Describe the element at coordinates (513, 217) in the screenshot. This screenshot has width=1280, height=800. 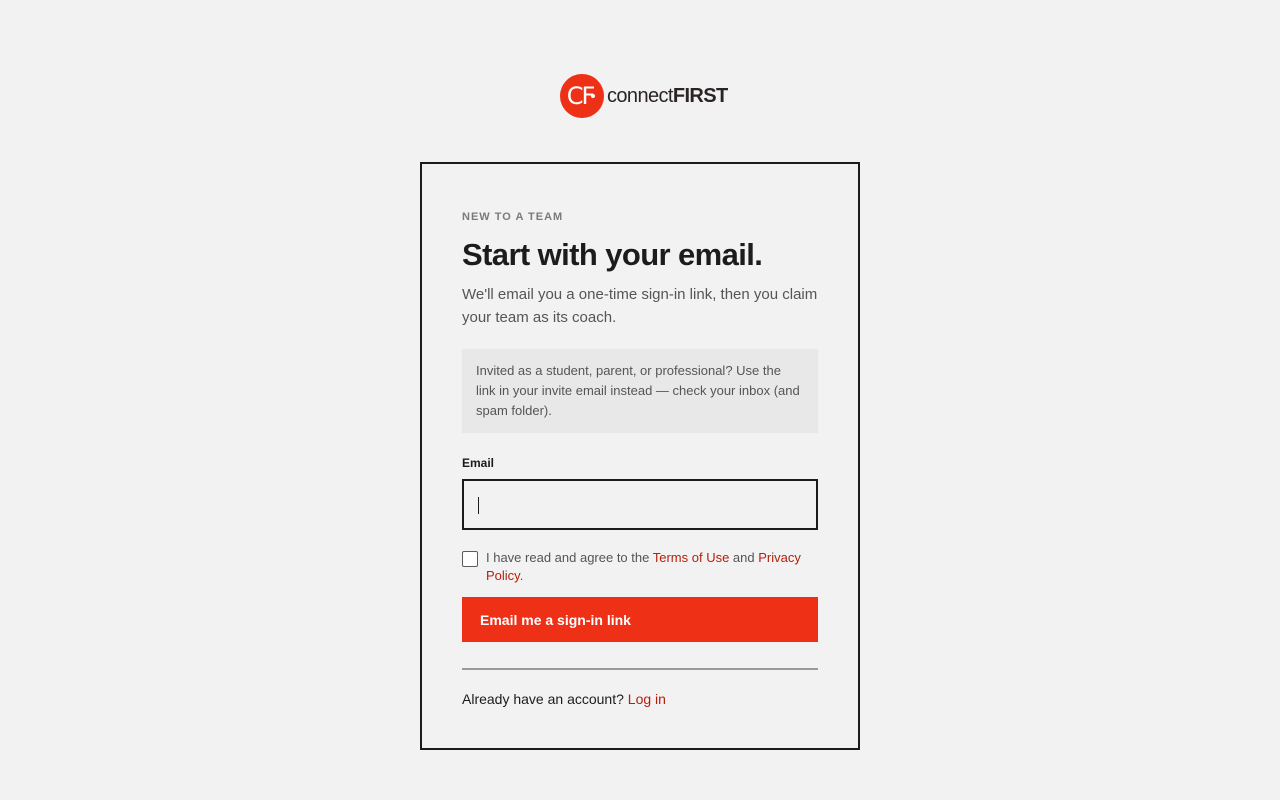
I see `eyebrow-label: NEW TO A TEAM` at that location.